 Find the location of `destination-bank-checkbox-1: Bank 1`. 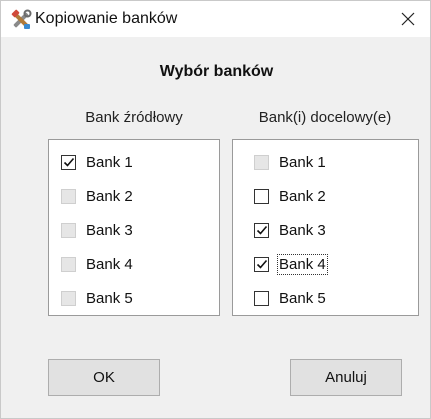

destination-bank-checkbox-1: Bank 1 is located at coordinates (290, 162).